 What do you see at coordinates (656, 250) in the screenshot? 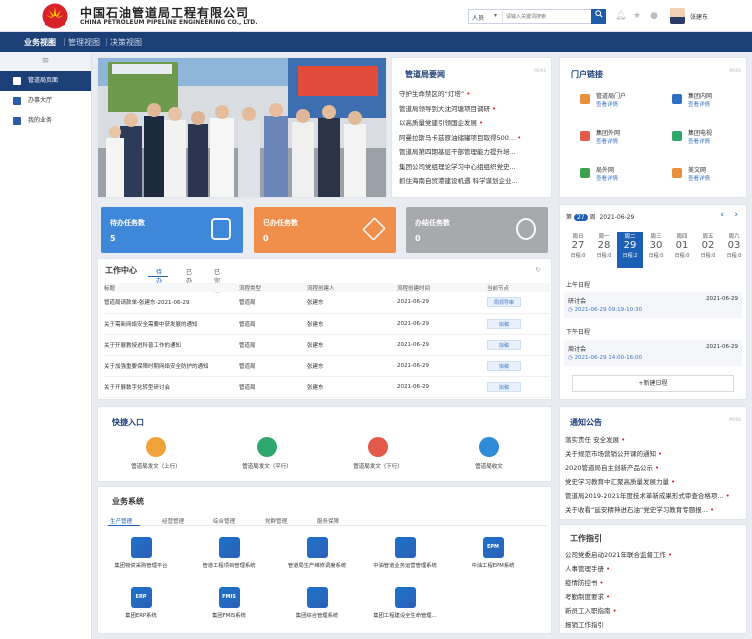
I see `calendar-day: 周三 30 日程:0` at bounding box center [656, 250].